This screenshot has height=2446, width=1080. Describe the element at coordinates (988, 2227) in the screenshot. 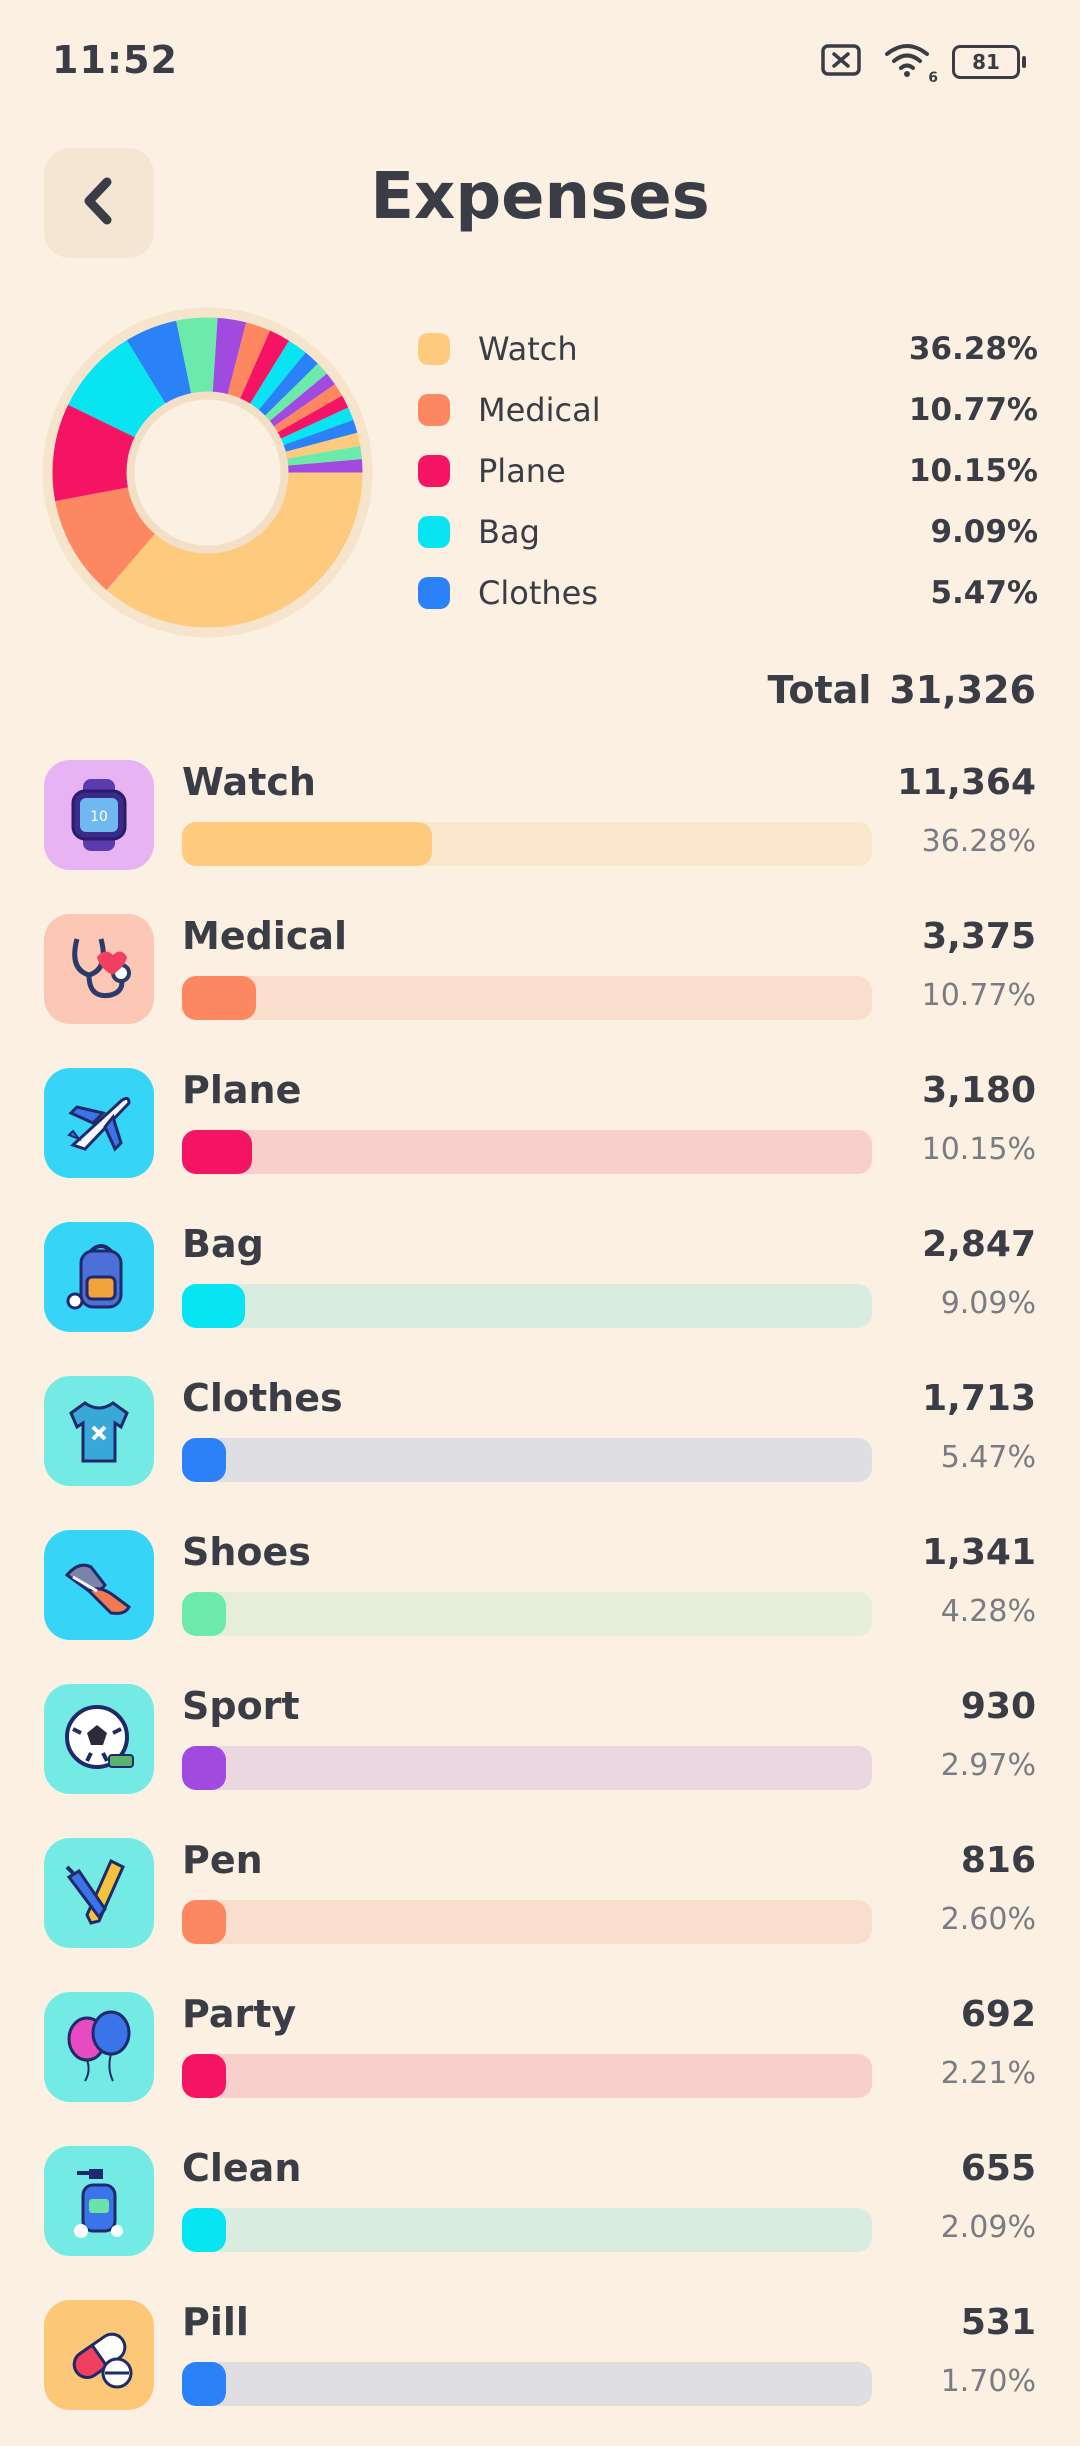

I see `category-percentage: 2.09%` at that location.